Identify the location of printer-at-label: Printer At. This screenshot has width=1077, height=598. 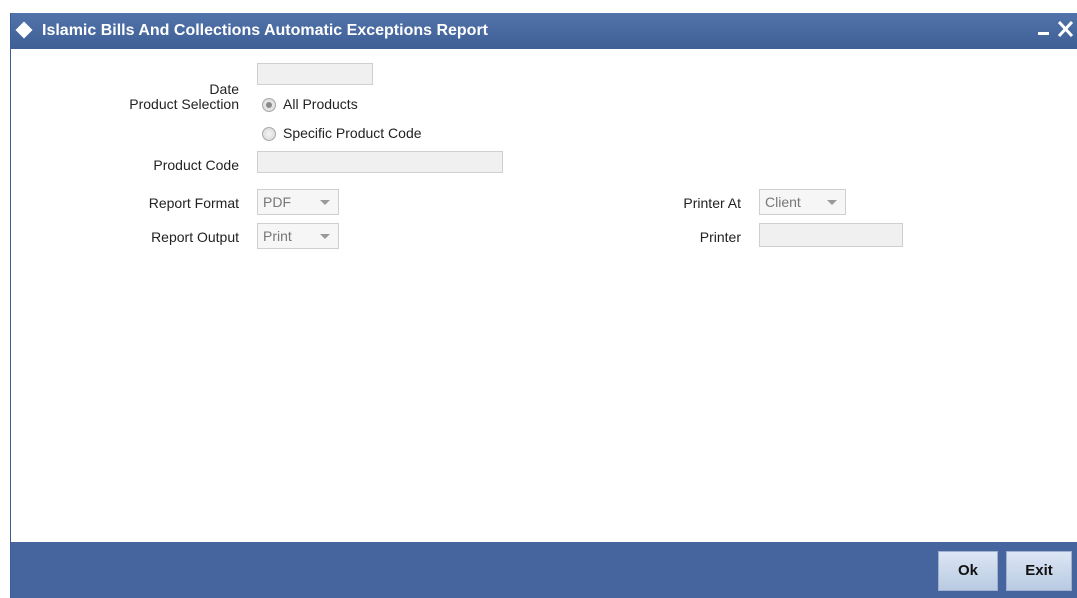
(712, 203).